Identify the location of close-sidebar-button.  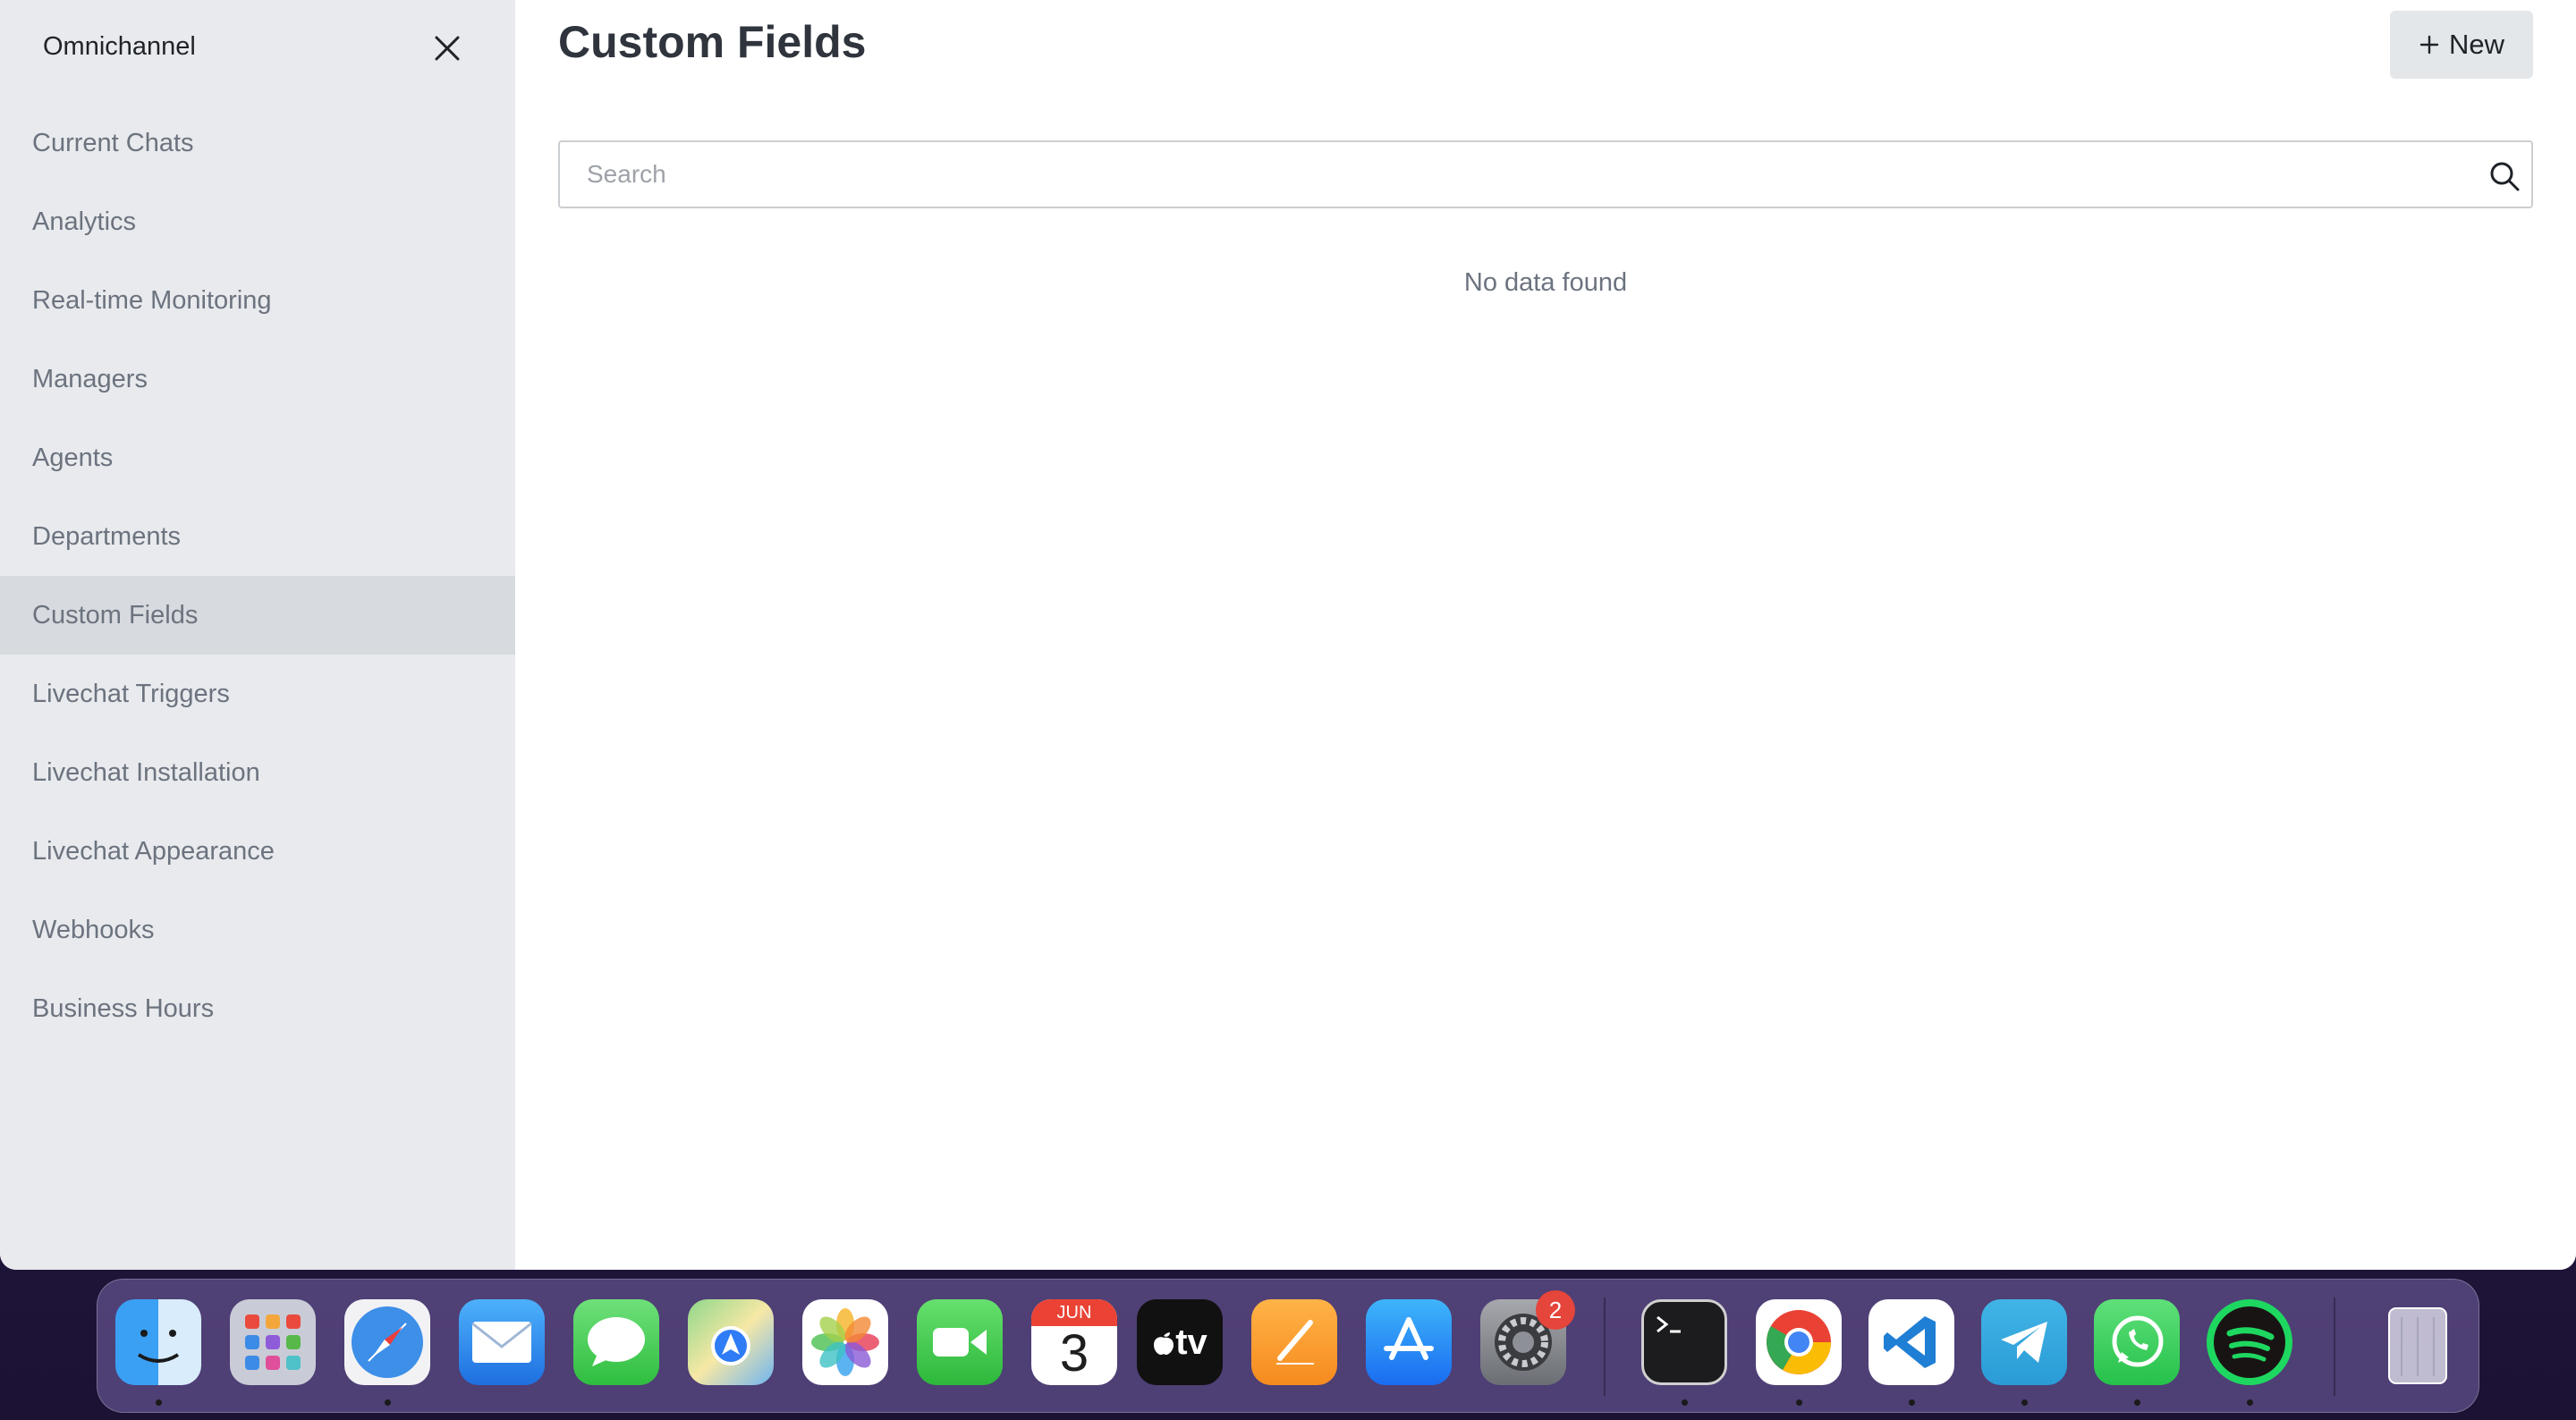
(447, 48).